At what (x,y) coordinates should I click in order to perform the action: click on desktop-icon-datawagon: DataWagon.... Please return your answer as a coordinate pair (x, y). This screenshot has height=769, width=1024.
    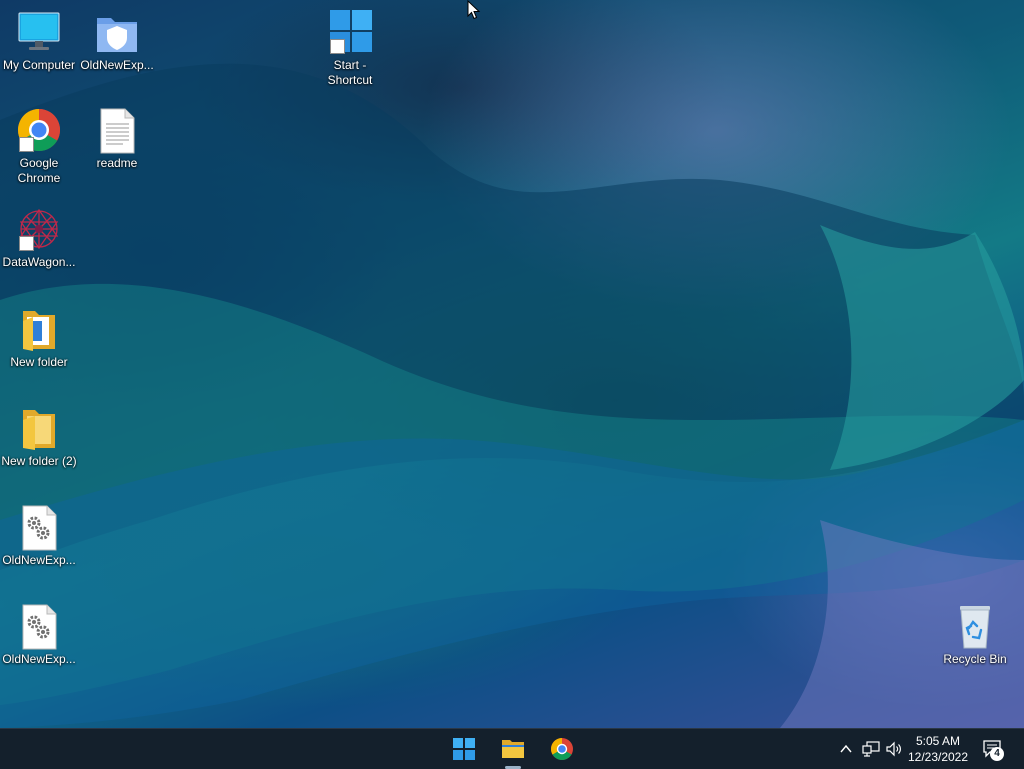
    Looking at the image, I should click on (39, 238).